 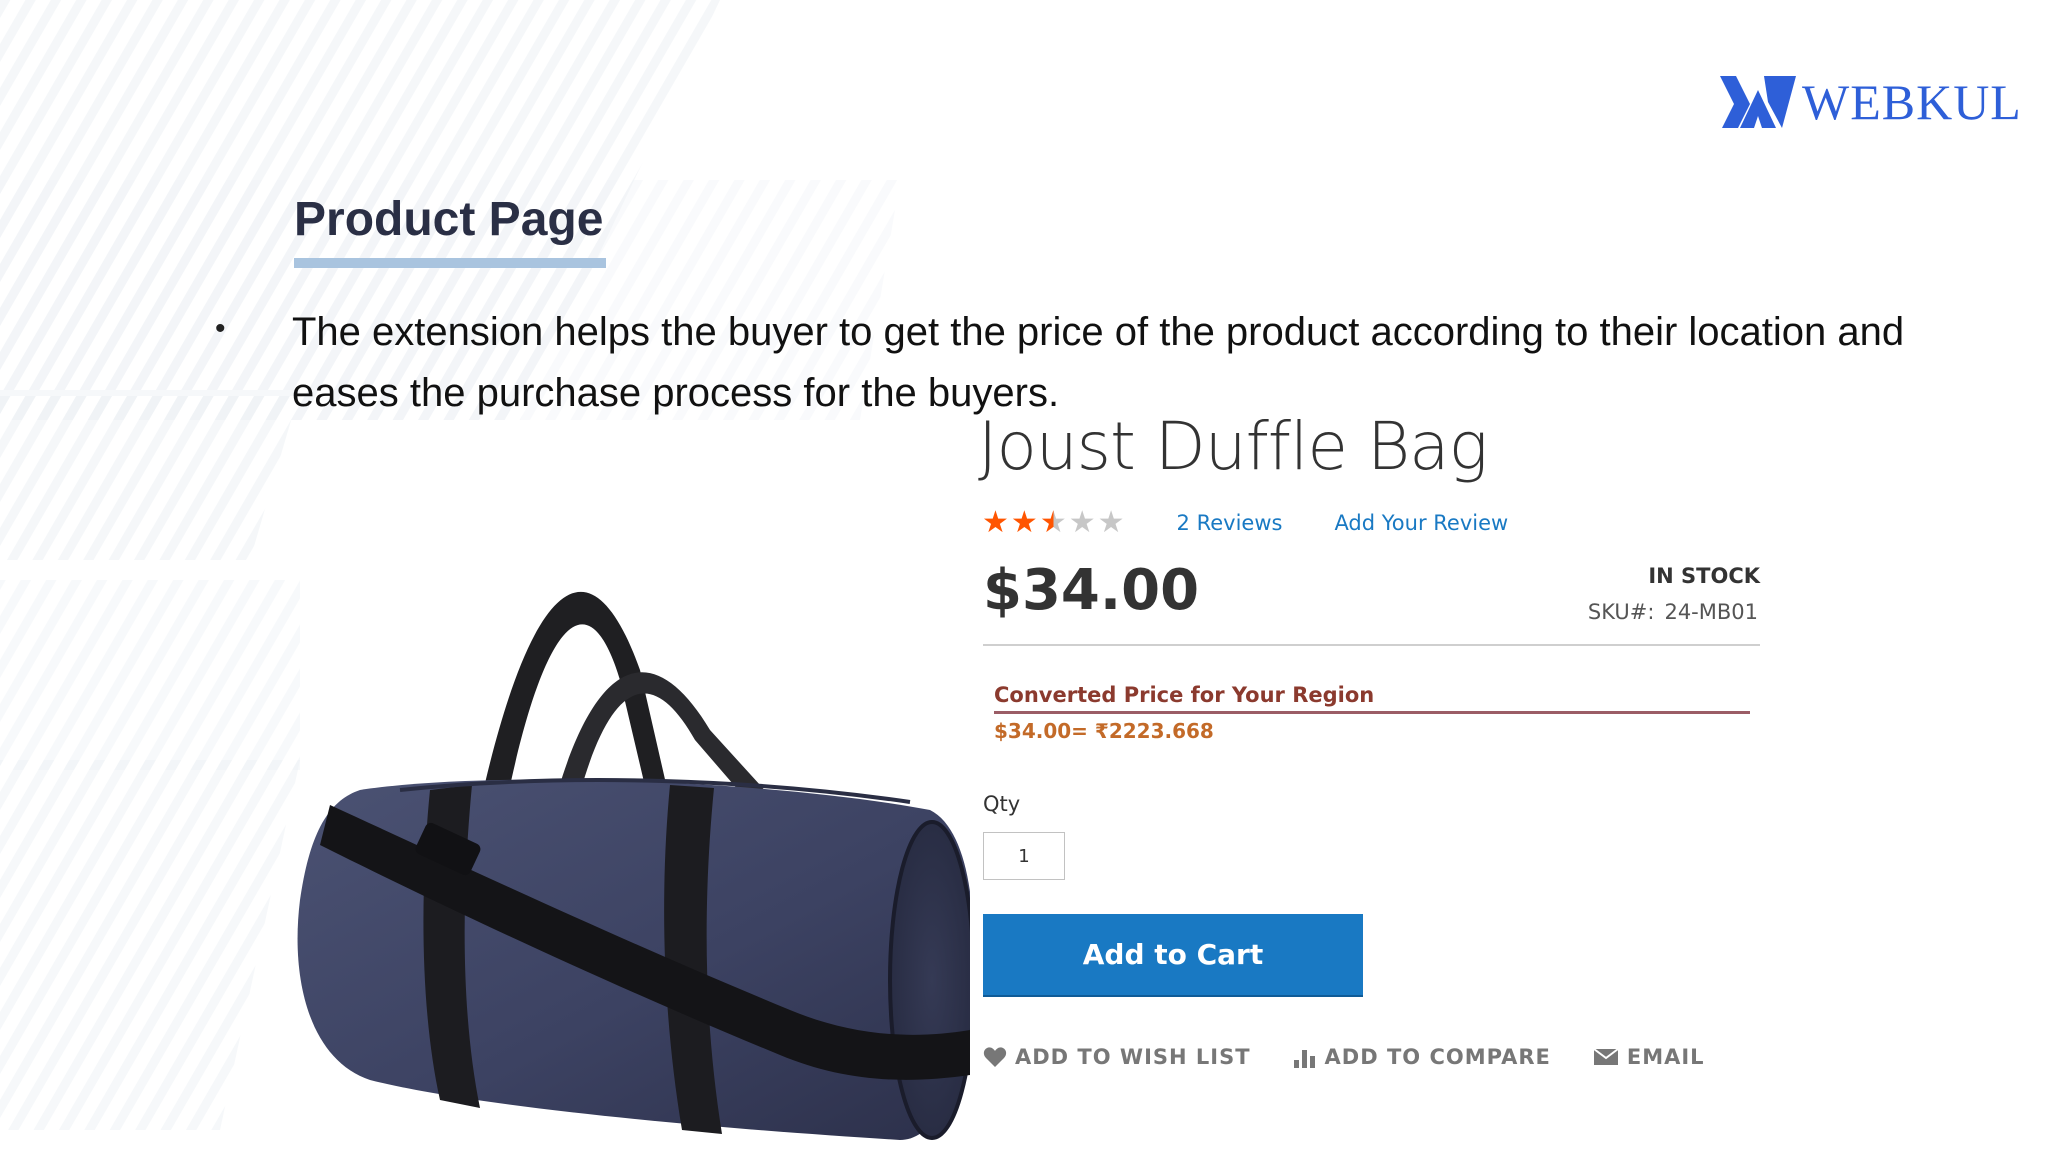 I want to click on qty-input, so click(x=1024, y=856).